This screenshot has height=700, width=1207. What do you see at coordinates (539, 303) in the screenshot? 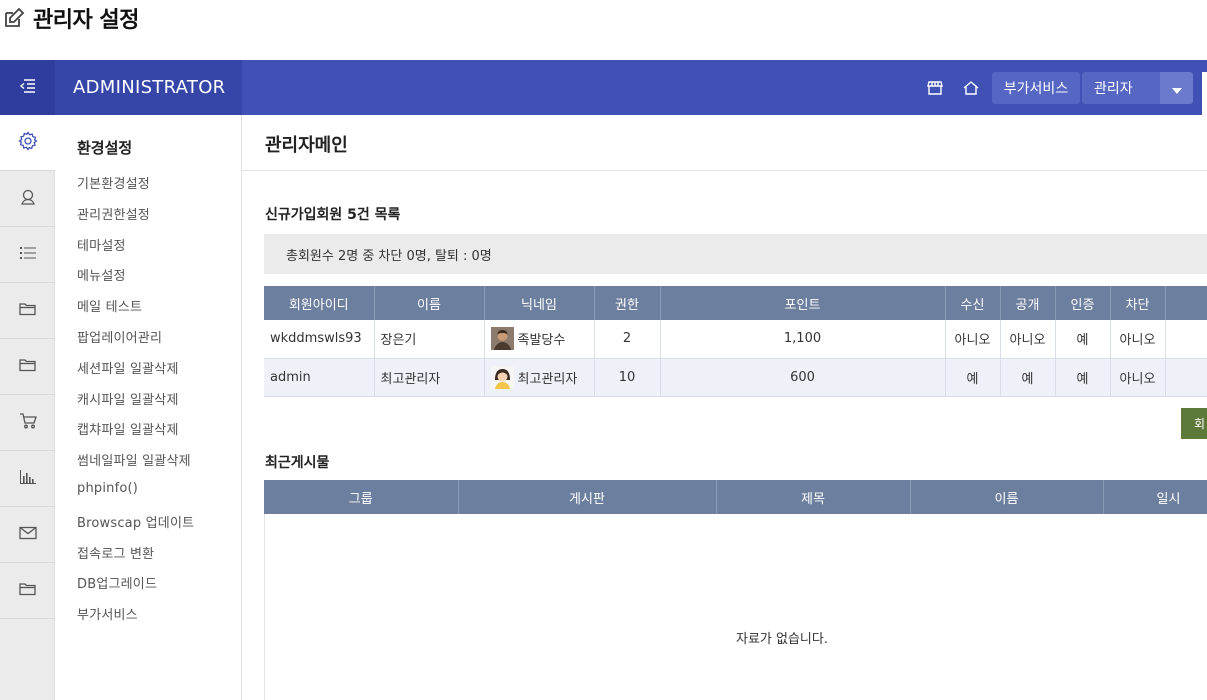
I see `col-header-nick: 닉네임` at bounding box center [539, 303].